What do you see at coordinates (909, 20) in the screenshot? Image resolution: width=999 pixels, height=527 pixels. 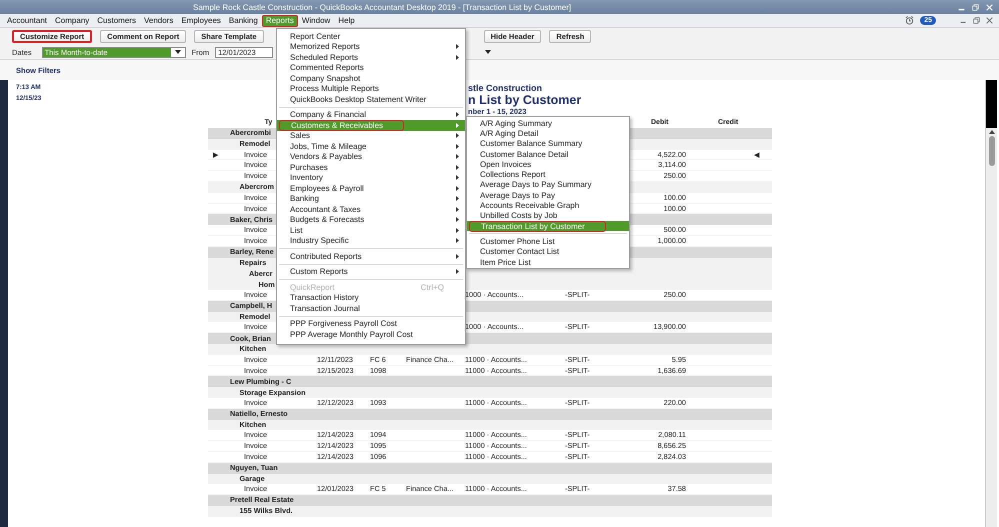 I see `alarm-clock-icon` at bounding box center [909, 20].